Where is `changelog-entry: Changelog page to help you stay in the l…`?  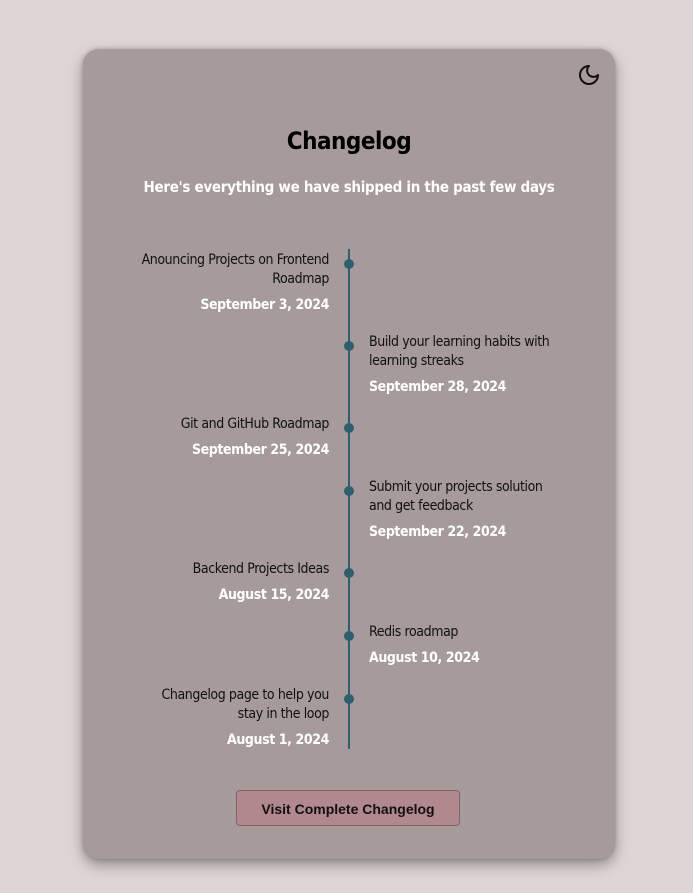
changelog-entry: Changelog page to help you stay in the l… is located at coordinates (231, 717).